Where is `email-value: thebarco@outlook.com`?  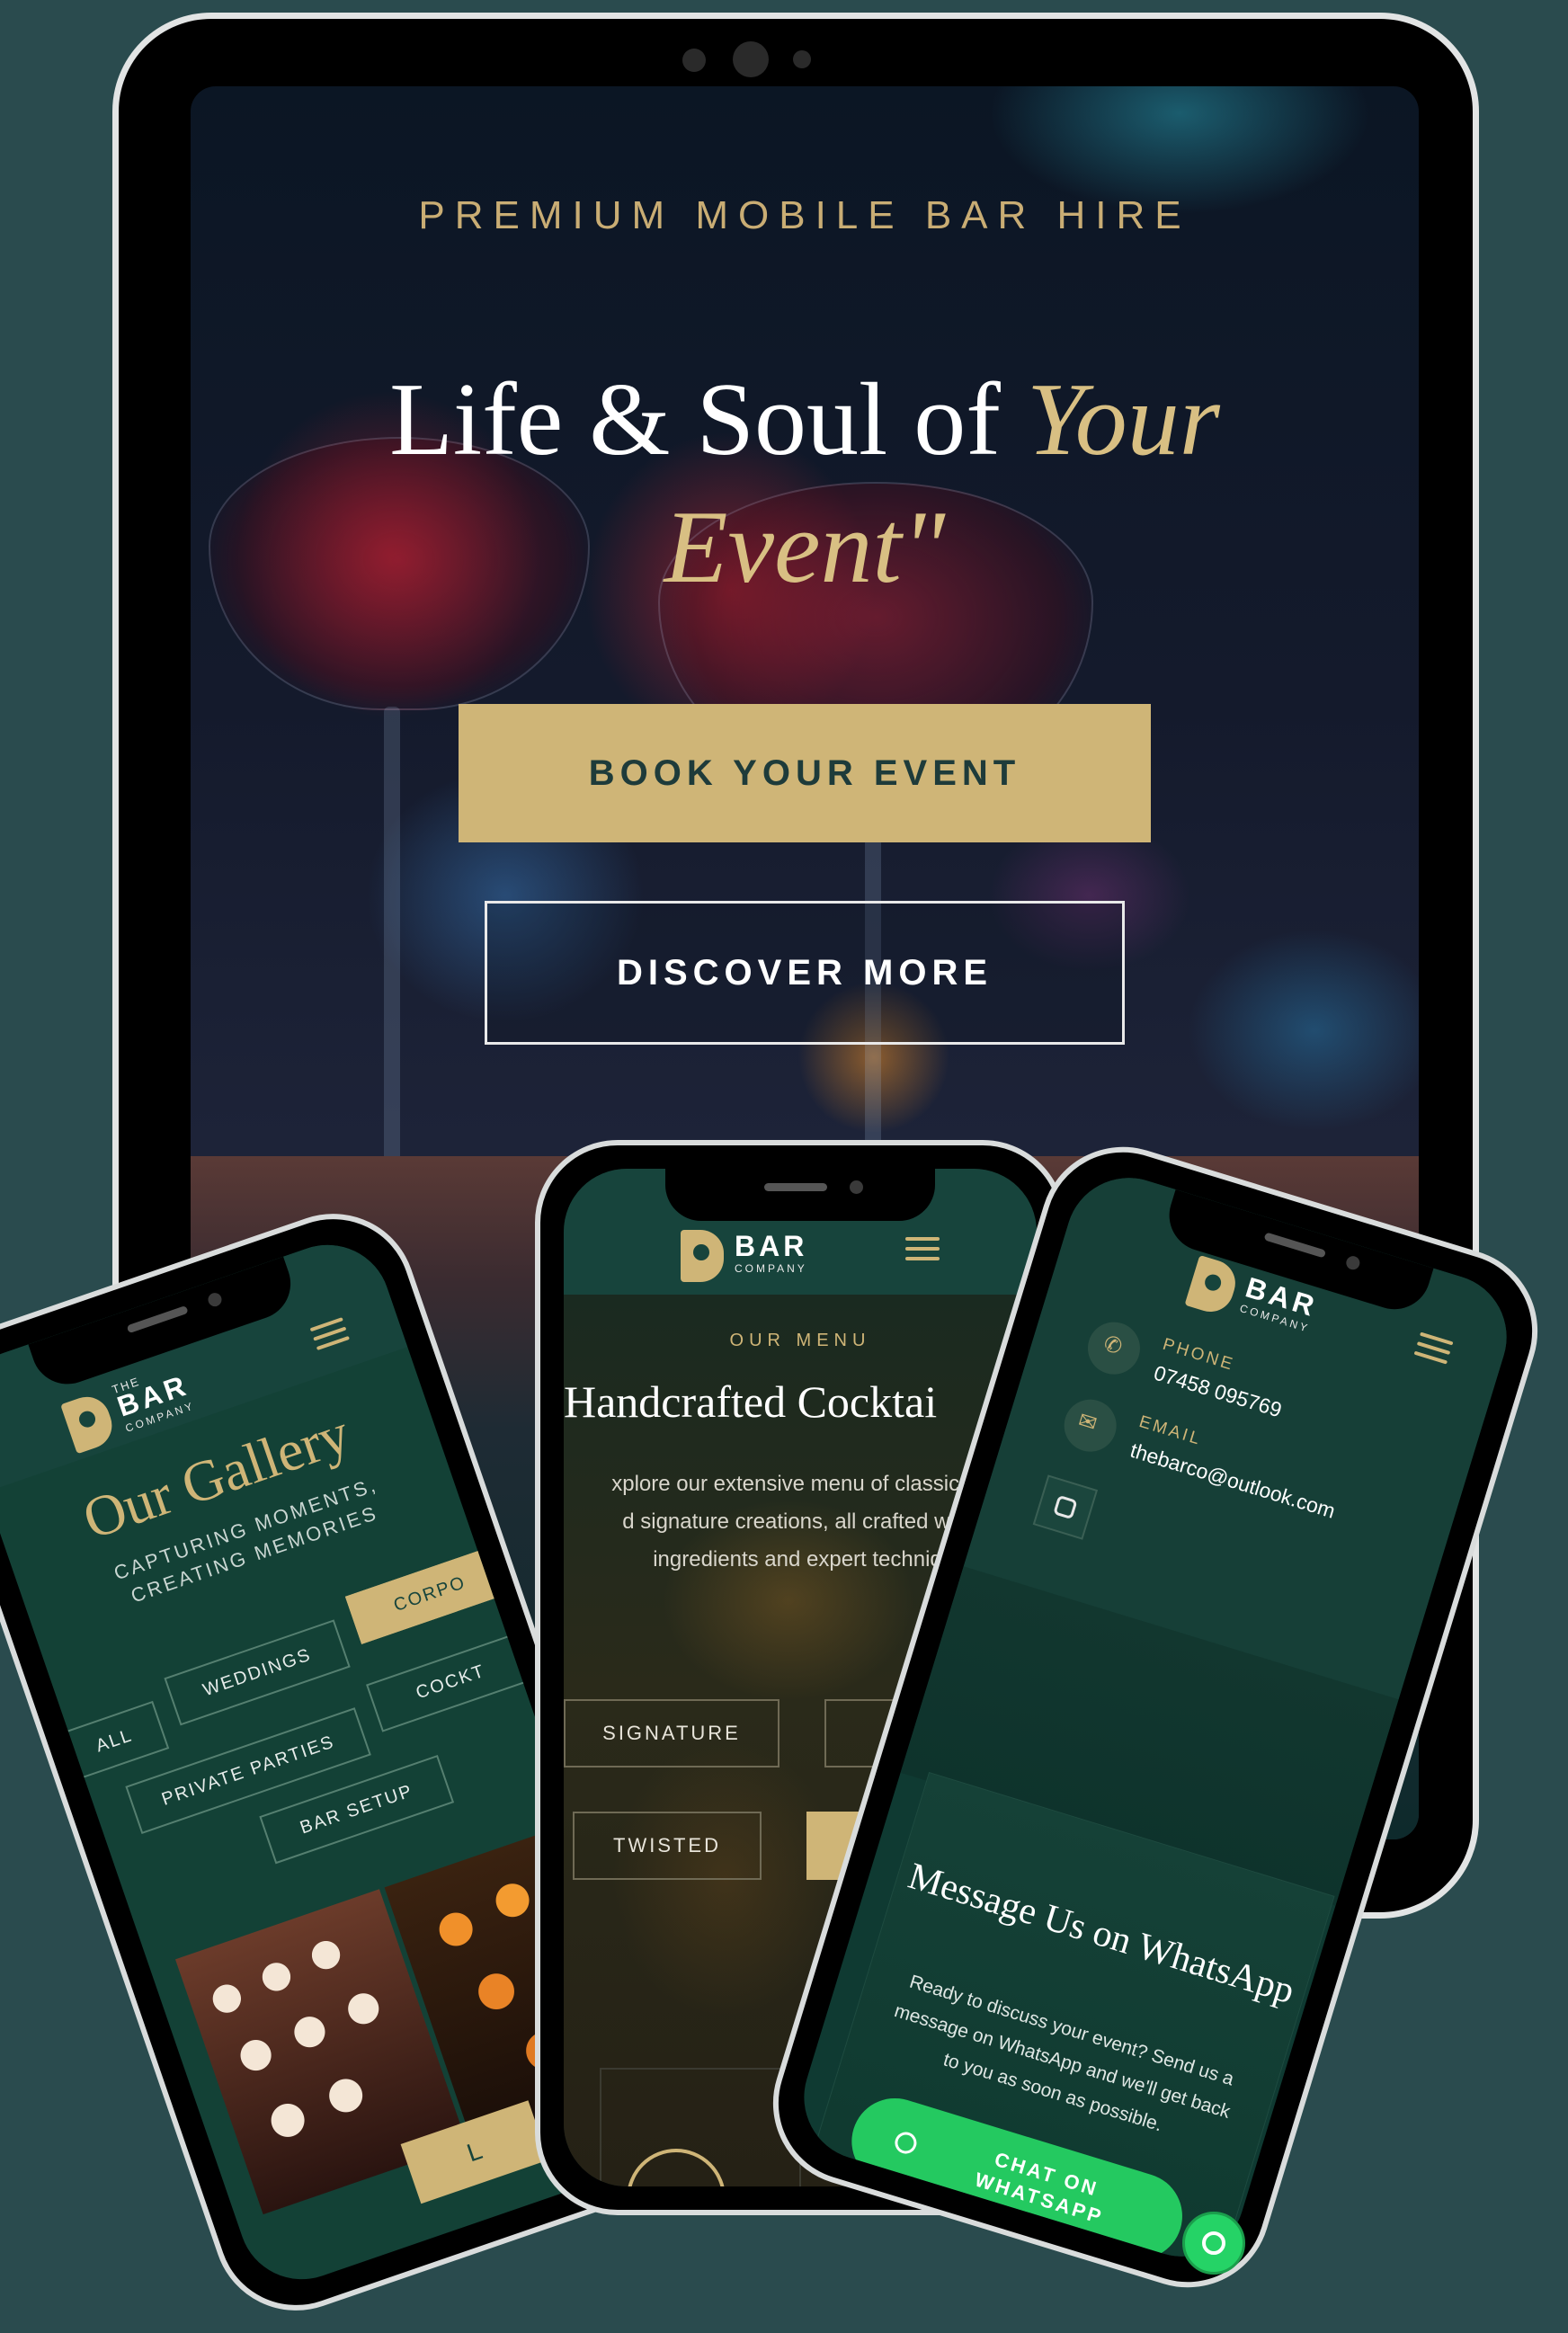
email-value: thebarco@outlook.com is located at coordinates (1233, 1481).